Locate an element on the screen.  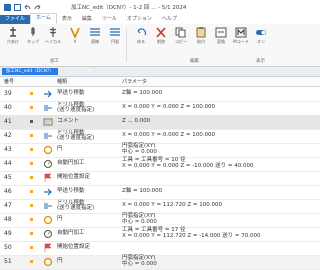
tap-button: タップ is located at coordinates (33, 38).